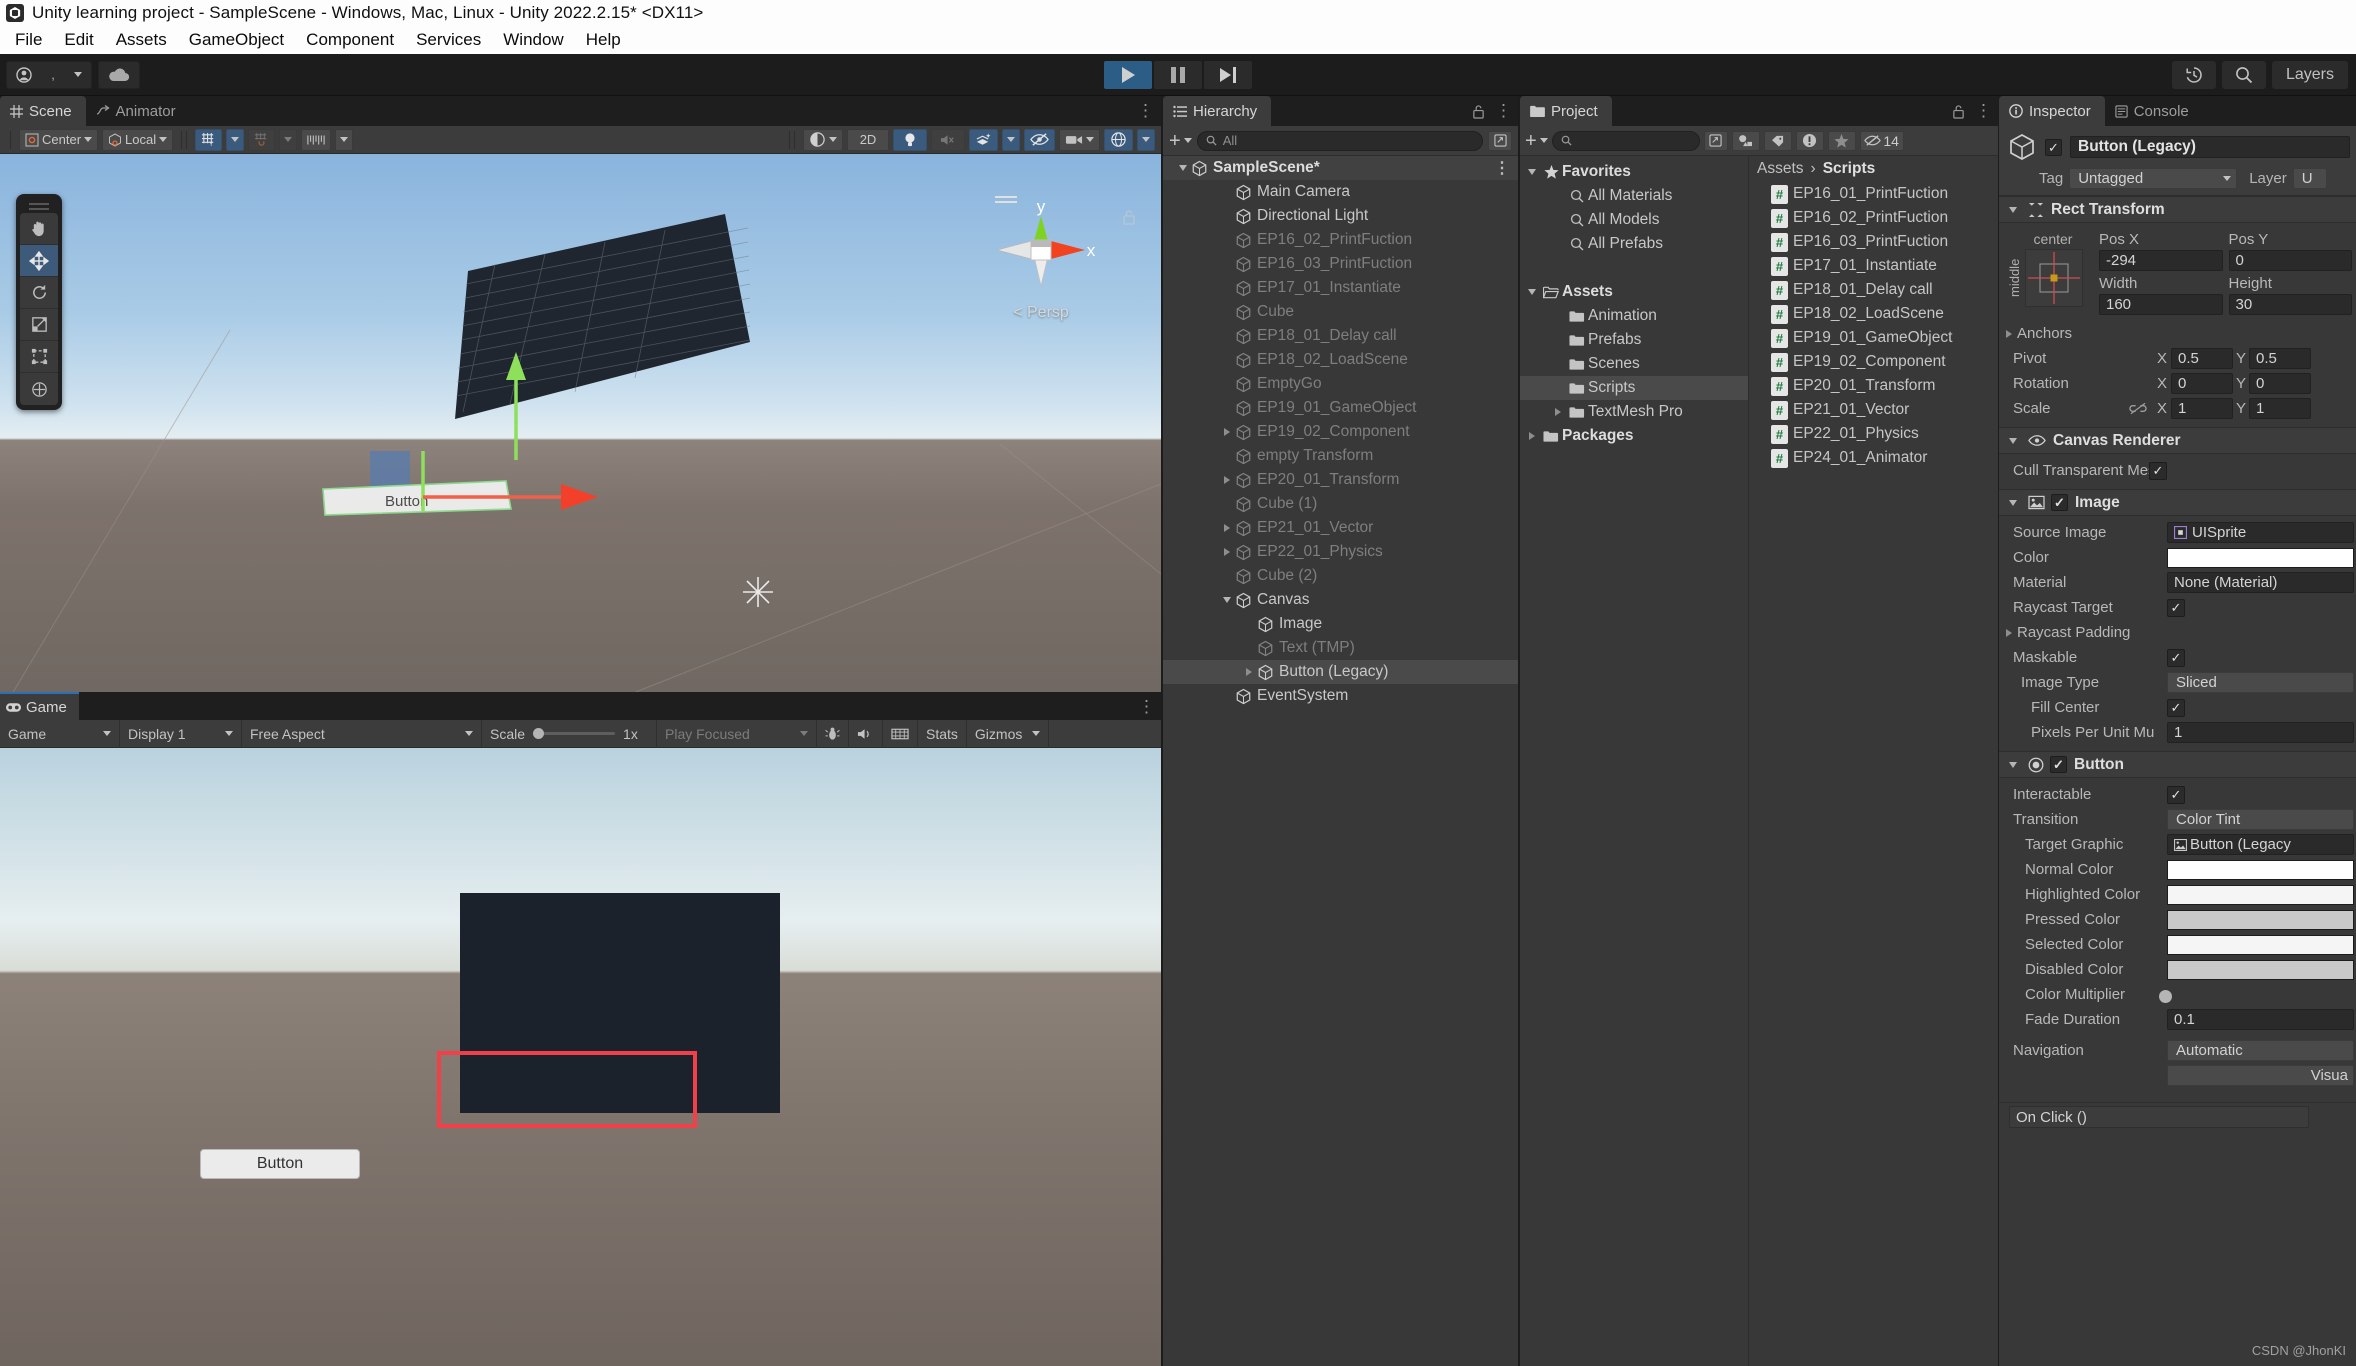  What do you see at coordinates (1041, 313) in the screenshot?
I see `scene-perspective-label: < Persp` at bounding box center [1041, 313].